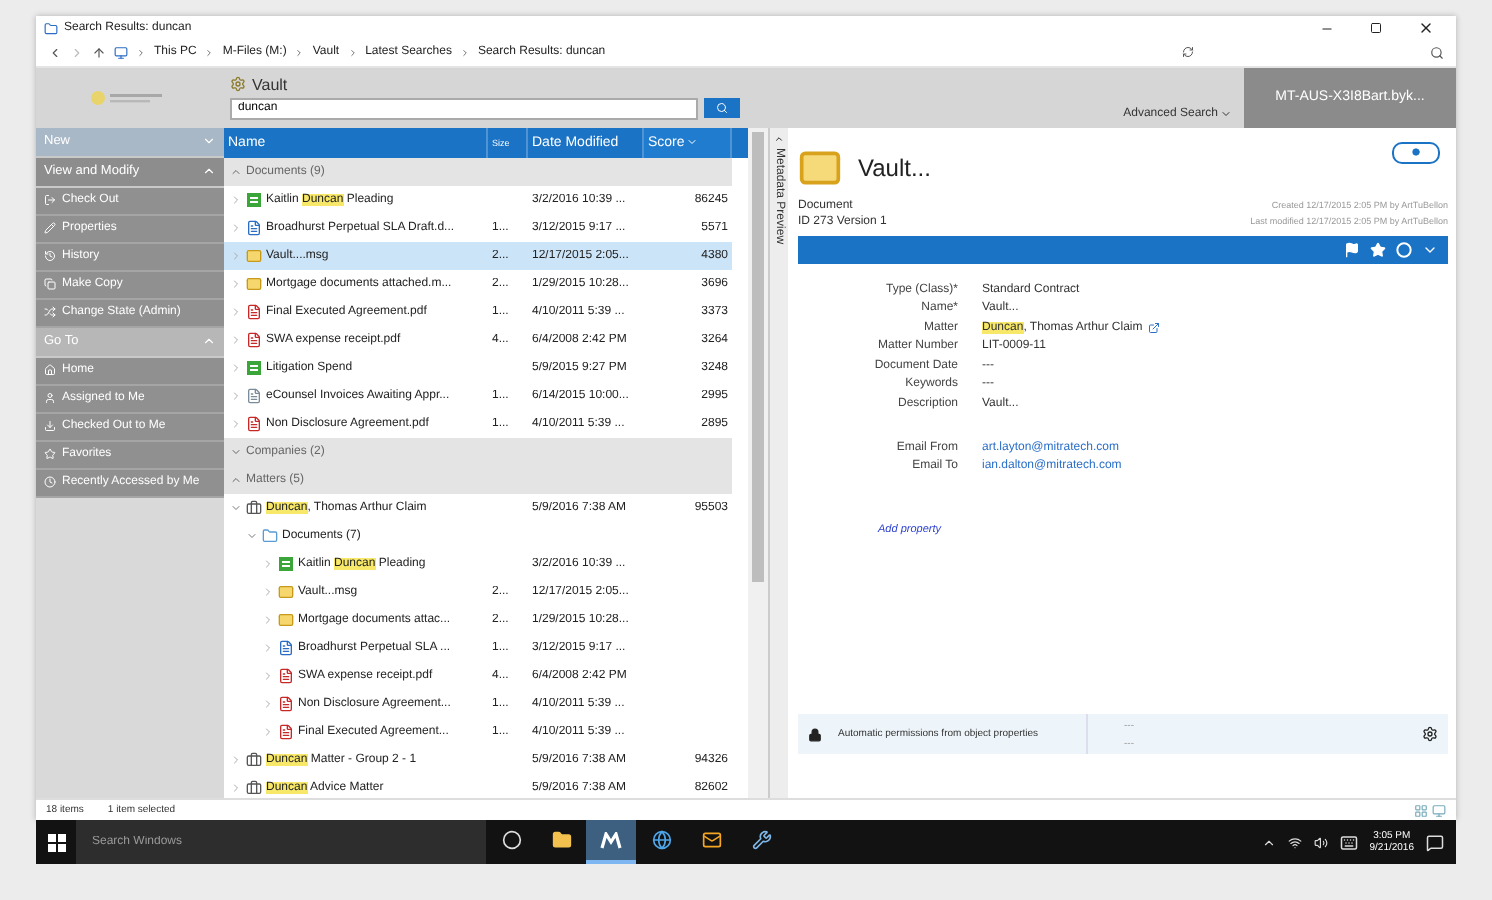 The width and height of the screenshot is (1492, 900). Describe the element at coordinates (55, 52) in the screenshot. I see `back-icon` at that location.